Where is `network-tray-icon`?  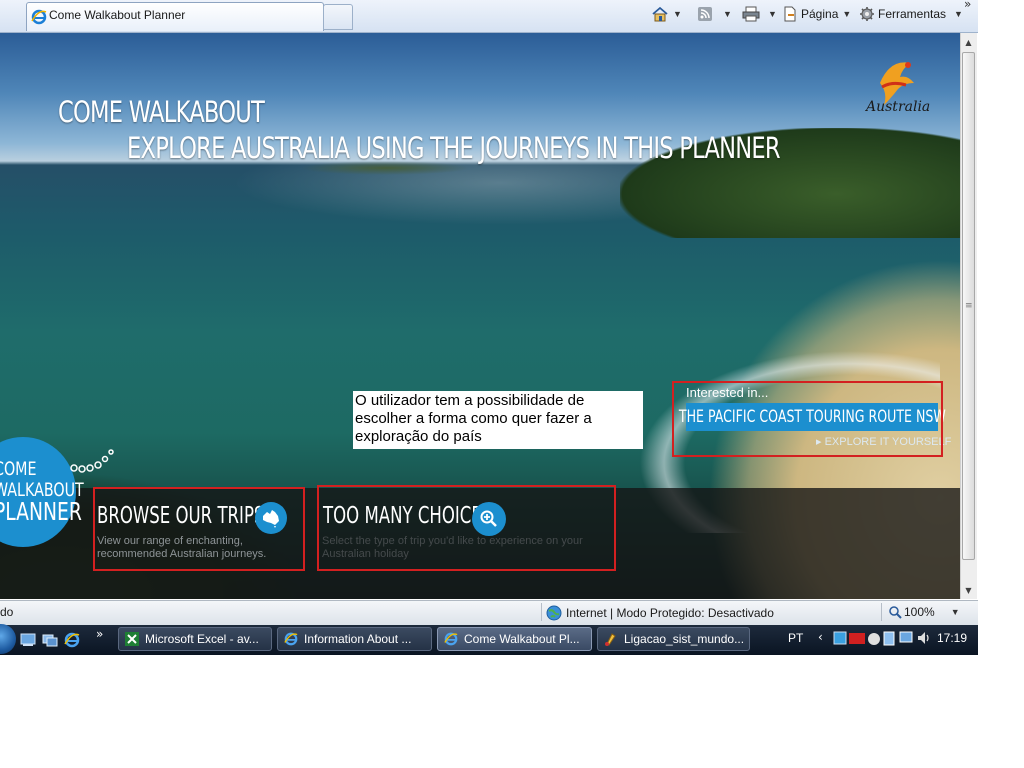
network-tray-icon is located at coordinates (840, 638).